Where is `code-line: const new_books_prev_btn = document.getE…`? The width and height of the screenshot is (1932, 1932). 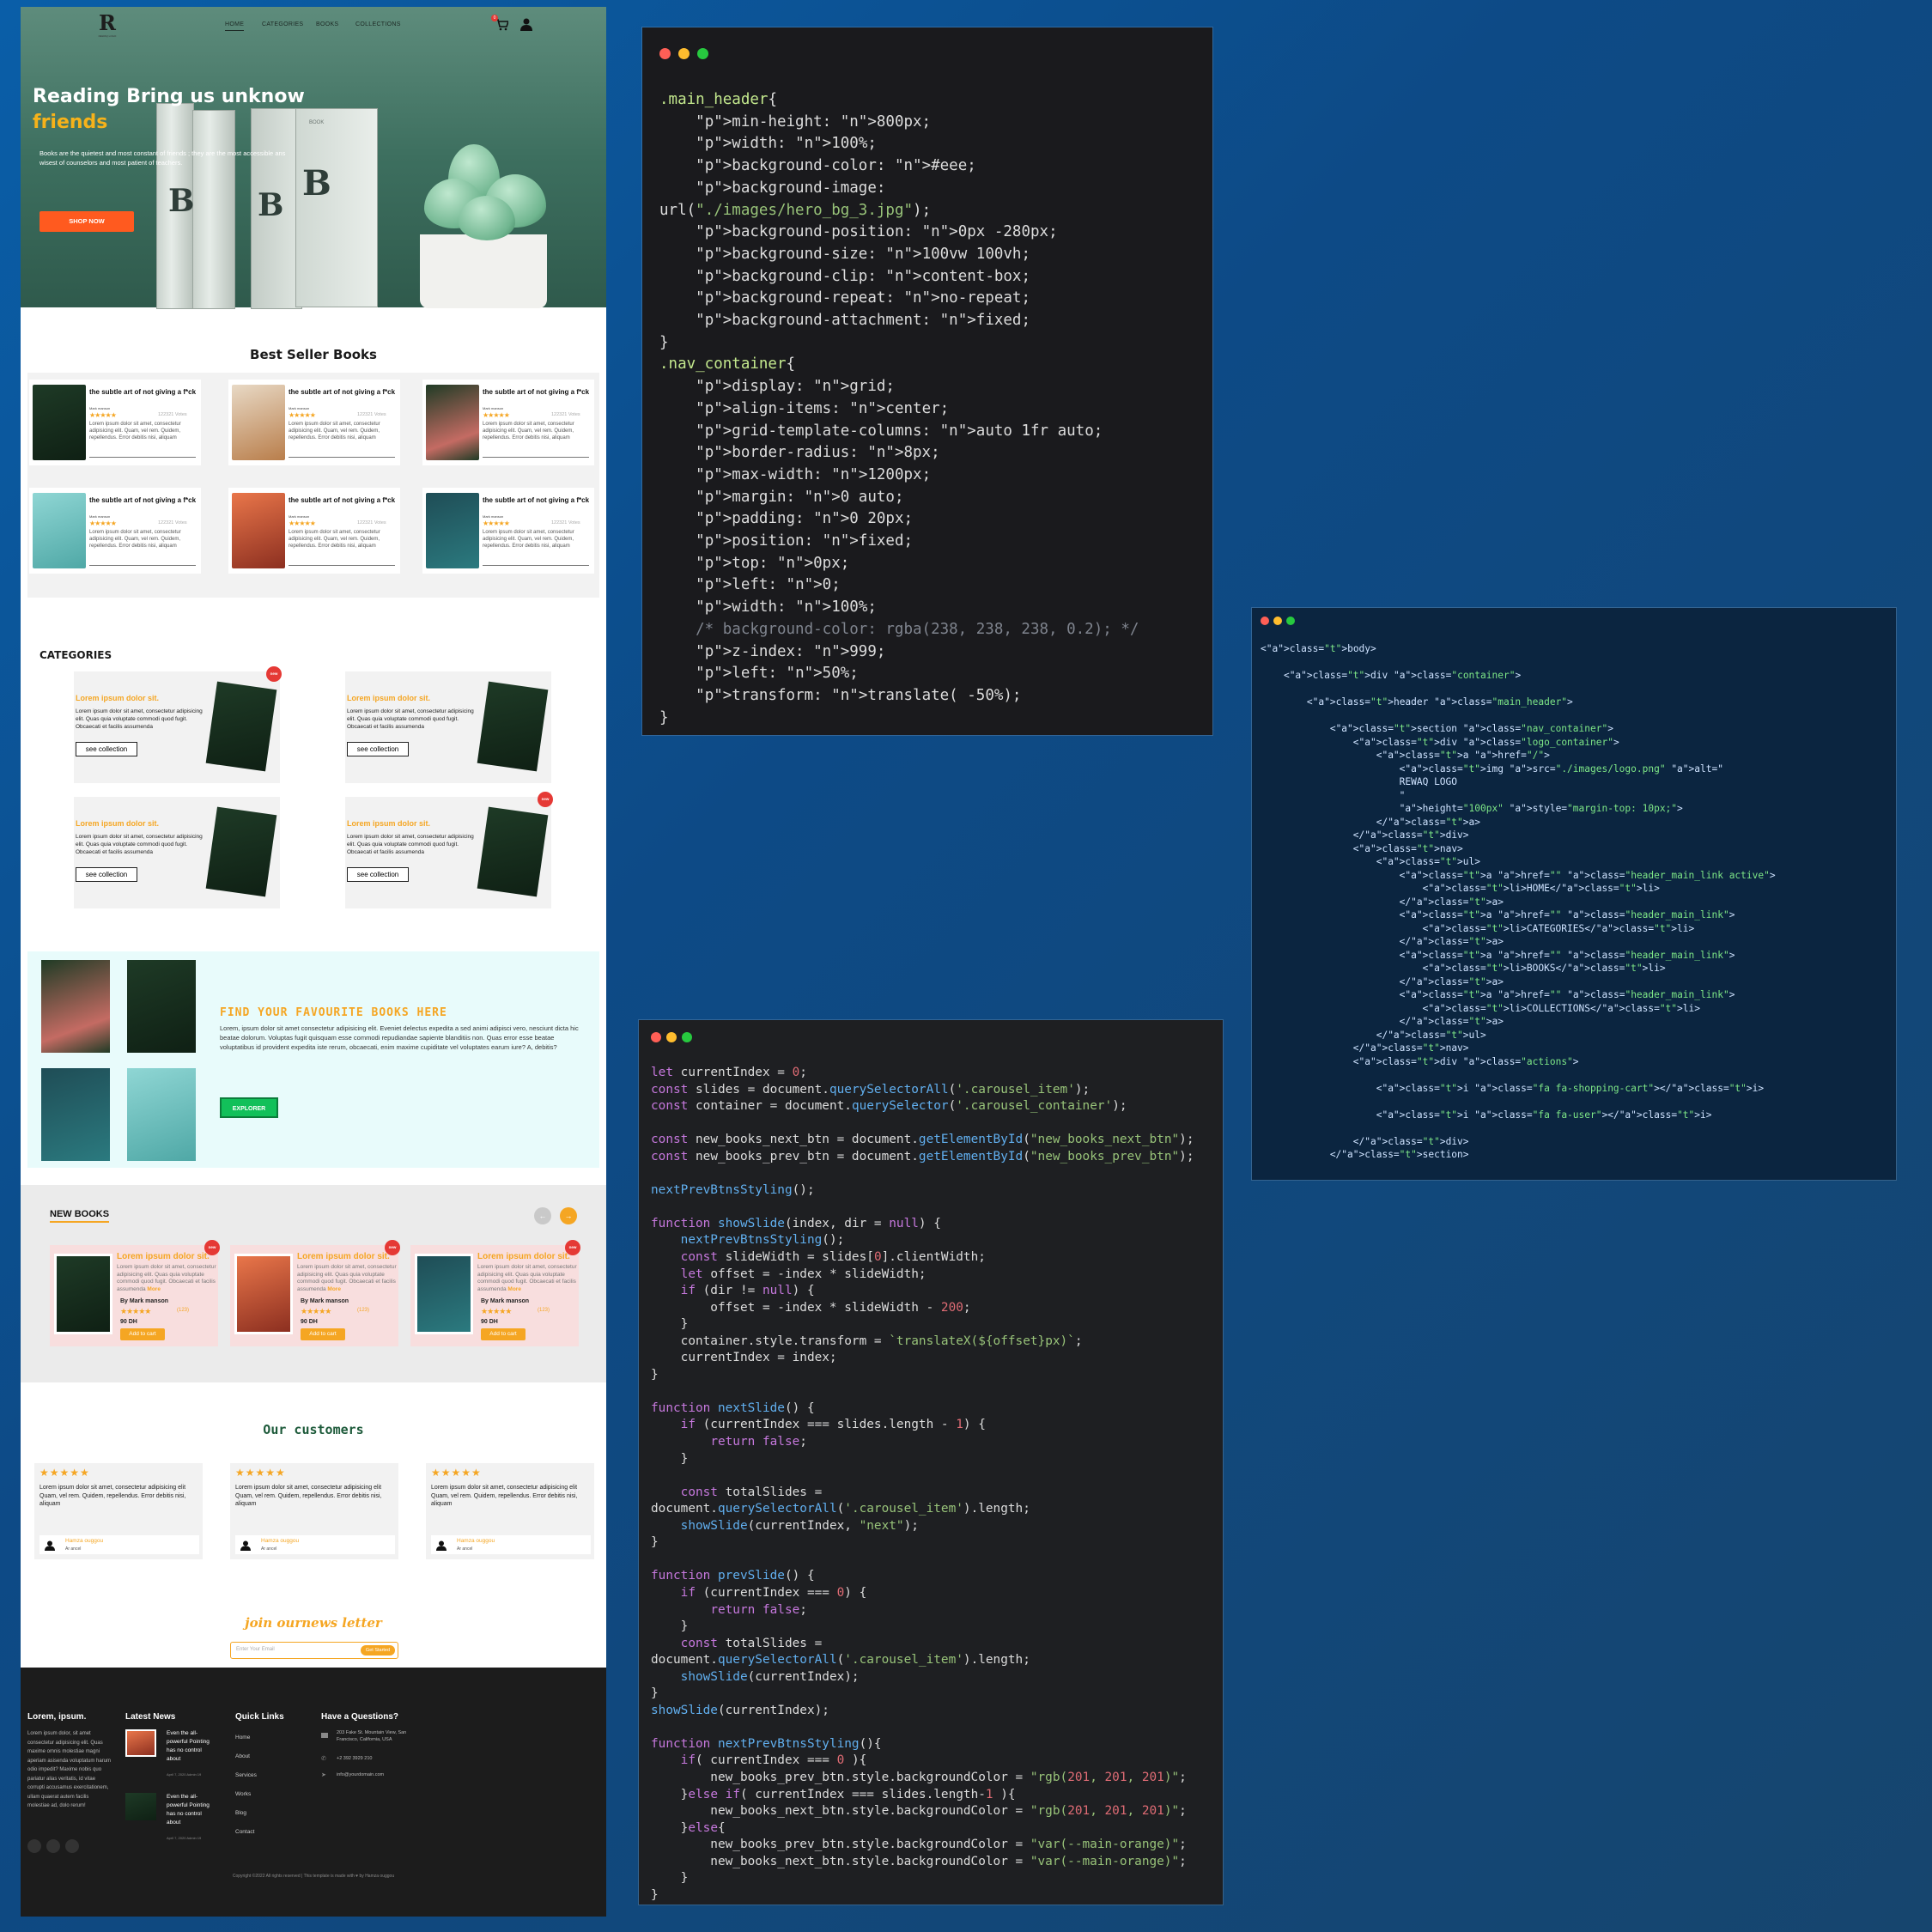 code-line: const new_books_prev_btn = document.getE… is located at coordinates (922, 1156).